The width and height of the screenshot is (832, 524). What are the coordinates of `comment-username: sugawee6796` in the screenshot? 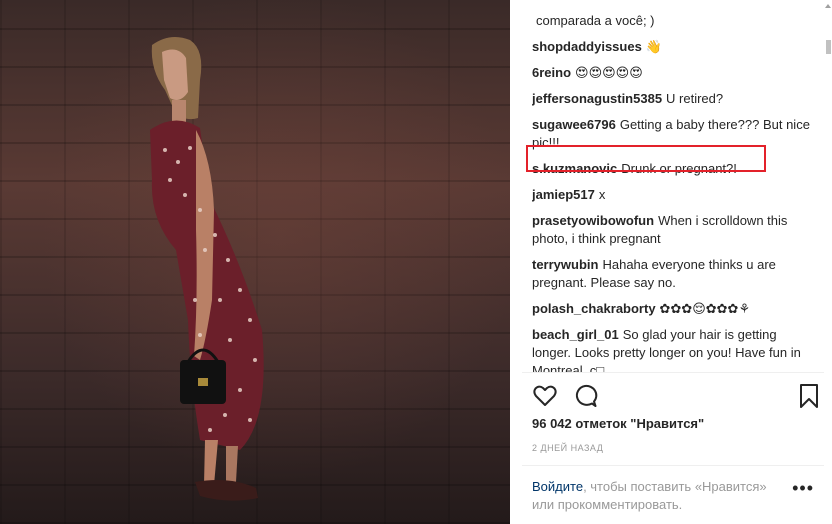 It's located at (574, 124).